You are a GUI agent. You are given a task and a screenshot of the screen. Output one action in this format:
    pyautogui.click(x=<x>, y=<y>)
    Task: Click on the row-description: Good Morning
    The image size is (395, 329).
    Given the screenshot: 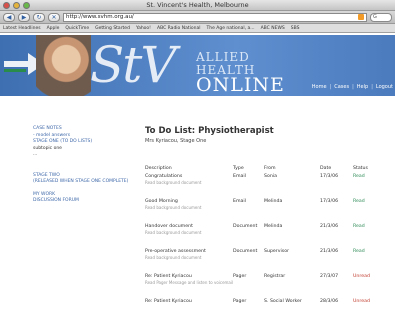 What is the action you would take?
    pyautogui.click(x=161, y=201)
    